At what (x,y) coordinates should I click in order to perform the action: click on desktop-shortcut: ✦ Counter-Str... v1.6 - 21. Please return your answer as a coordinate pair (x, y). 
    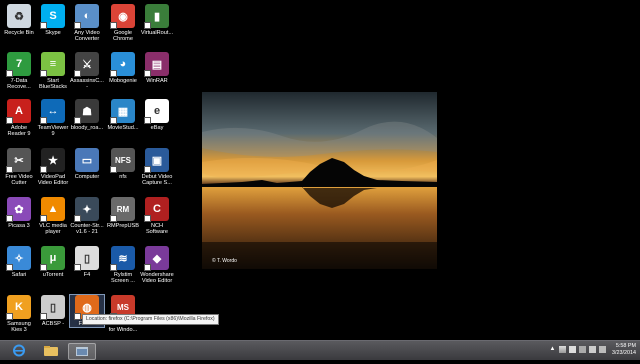
    Looking at the image, I should click on (87, 216).